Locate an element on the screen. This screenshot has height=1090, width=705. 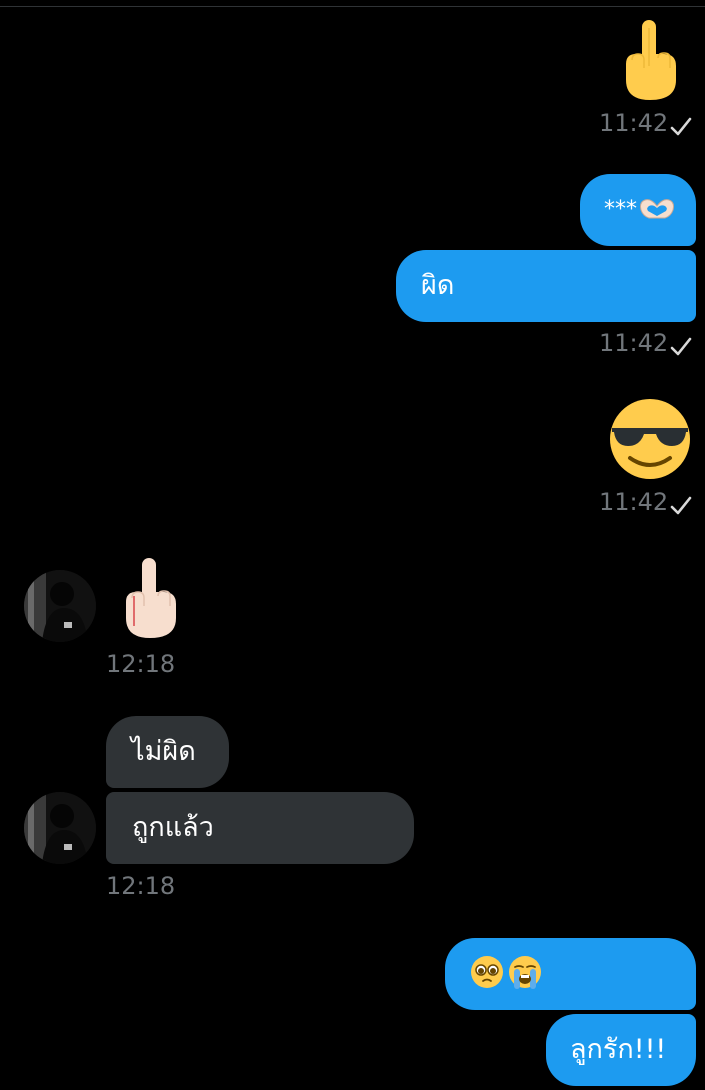
outgoing-message-bubble: *** is located at coordinates (638, 210).